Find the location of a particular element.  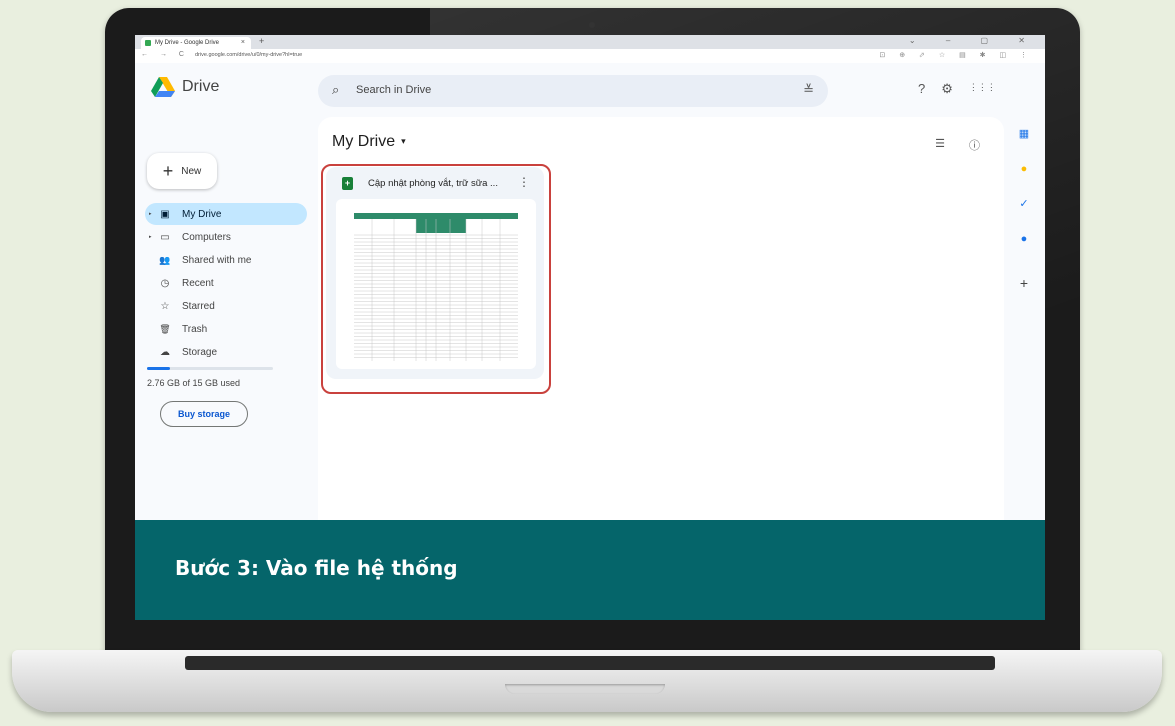

page-title: My Drive ▾ is located at coordinates (369, 142).